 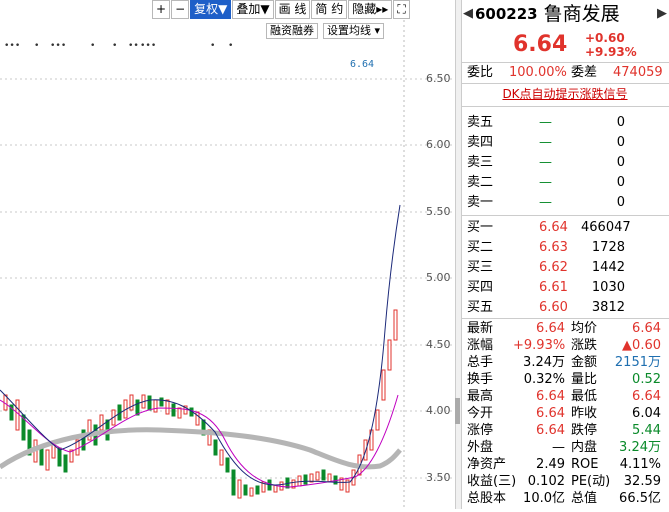 What do you see at coordinates (546, 122) in the screenshot?
I see `depth-row: 卖五 —0` at bounding box center [546, 122].